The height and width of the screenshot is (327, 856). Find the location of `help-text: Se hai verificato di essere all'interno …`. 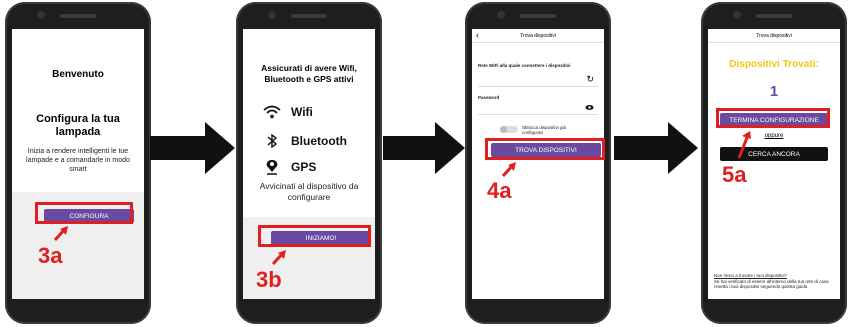

help-text: Se hai verificato di essere all'interno … is located at coordinates (771, 284).